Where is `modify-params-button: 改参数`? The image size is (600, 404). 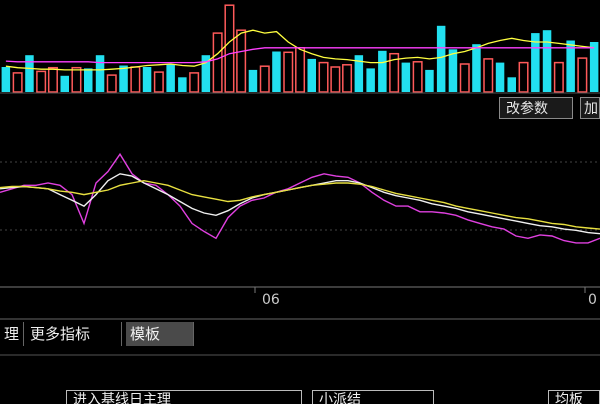 modify-params-button: 改参数 is located at coordinates (536, 108).